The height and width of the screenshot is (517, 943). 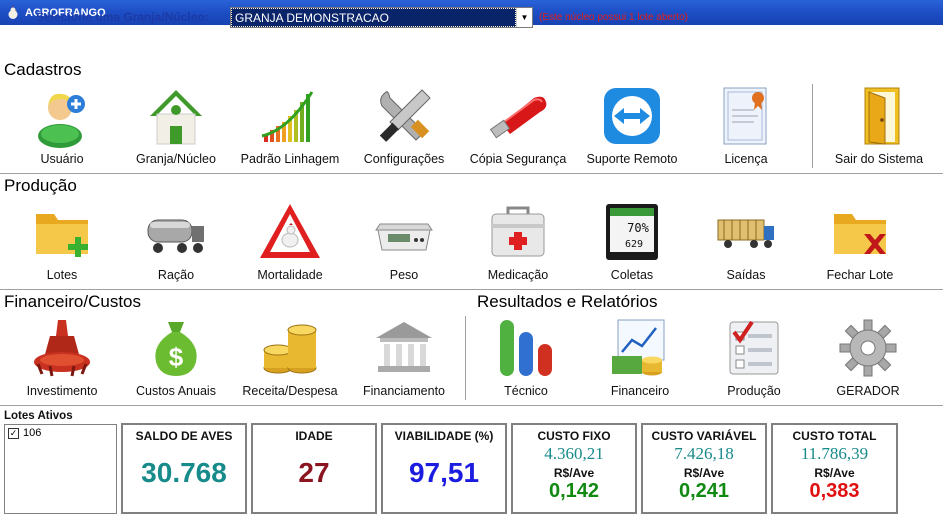 What do you see at coordinates (518, 245) in the screenshot?
I see `medicacao-button: Medicação` at bounding box center [518, 245].